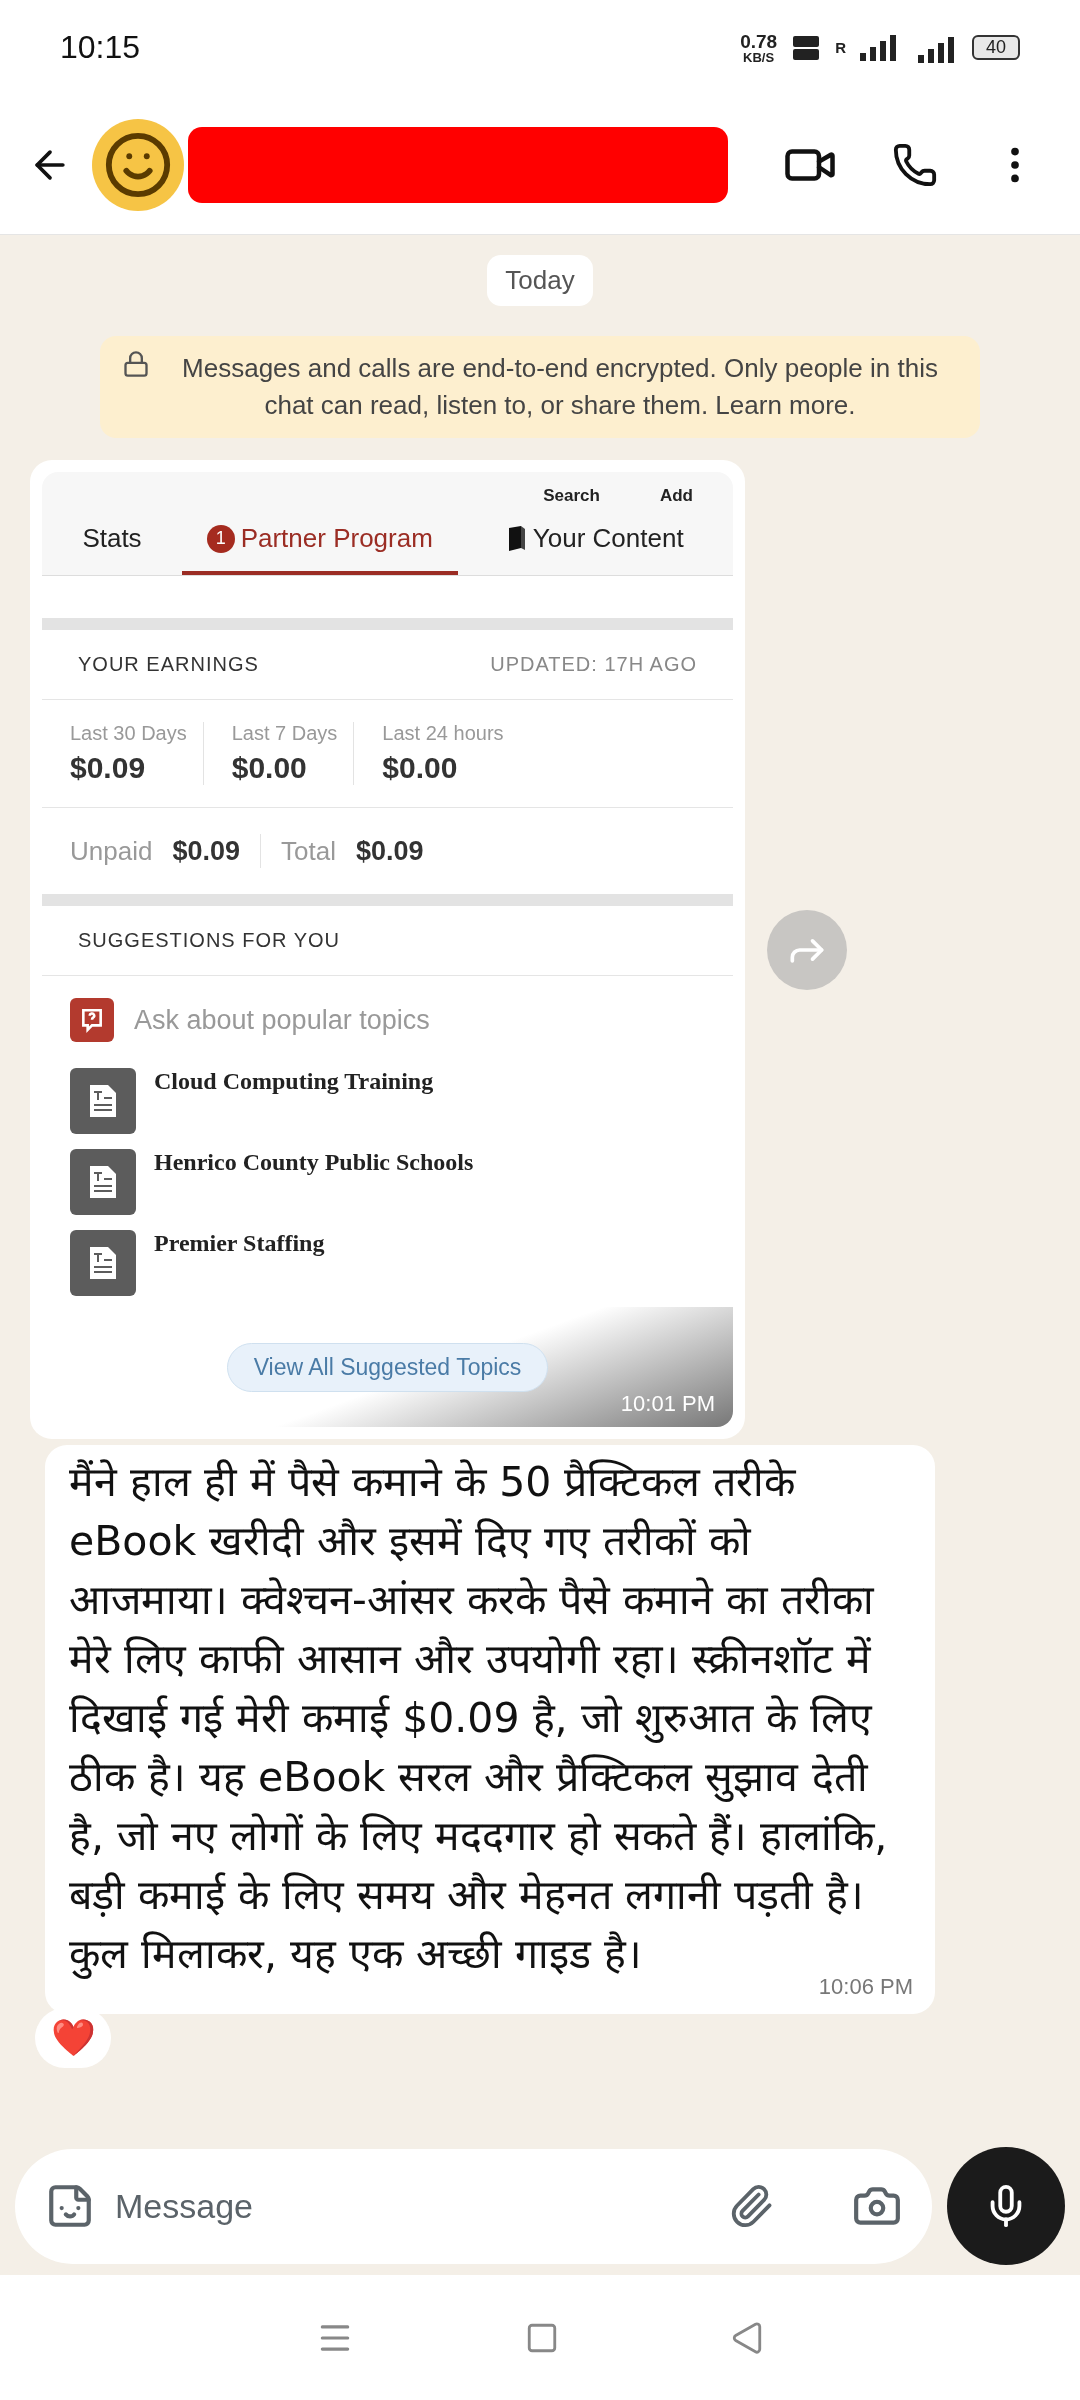  I want to click on reaction-badge: ❤, so click(73, 2038).